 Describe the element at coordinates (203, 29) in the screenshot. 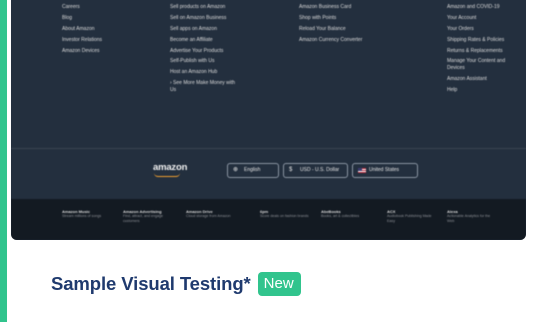

I see `footer-link: Sell apps on Amazon` at that location.